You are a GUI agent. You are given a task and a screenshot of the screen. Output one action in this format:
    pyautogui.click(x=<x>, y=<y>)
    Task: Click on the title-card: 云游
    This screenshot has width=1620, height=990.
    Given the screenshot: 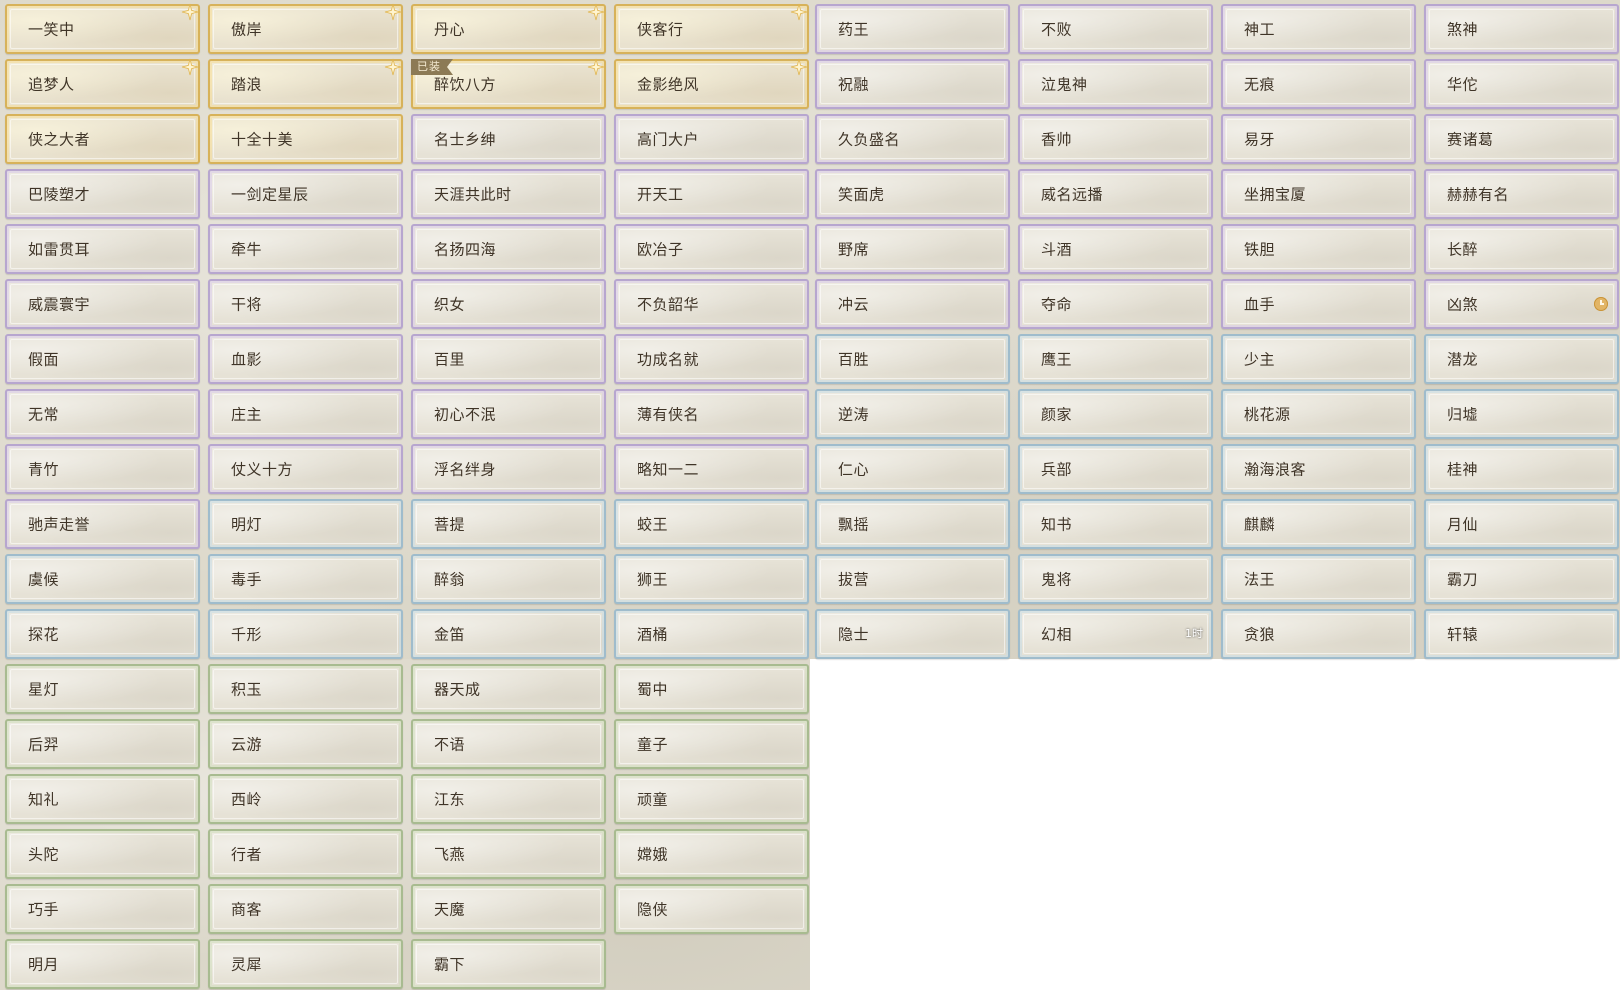 What is the action you would take?
    pyautogui.click(x=305, y=744)
    